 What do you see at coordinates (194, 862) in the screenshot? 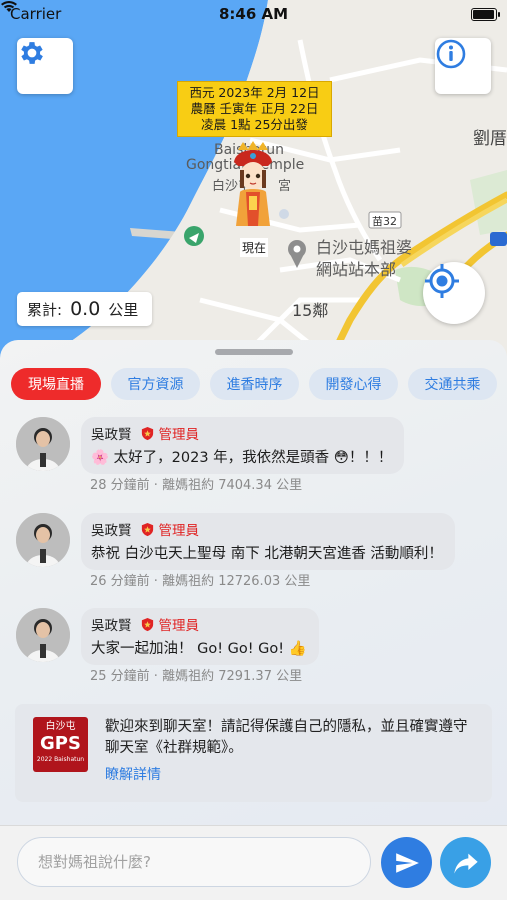
I see `message-input` at bounding box center [194, 862].